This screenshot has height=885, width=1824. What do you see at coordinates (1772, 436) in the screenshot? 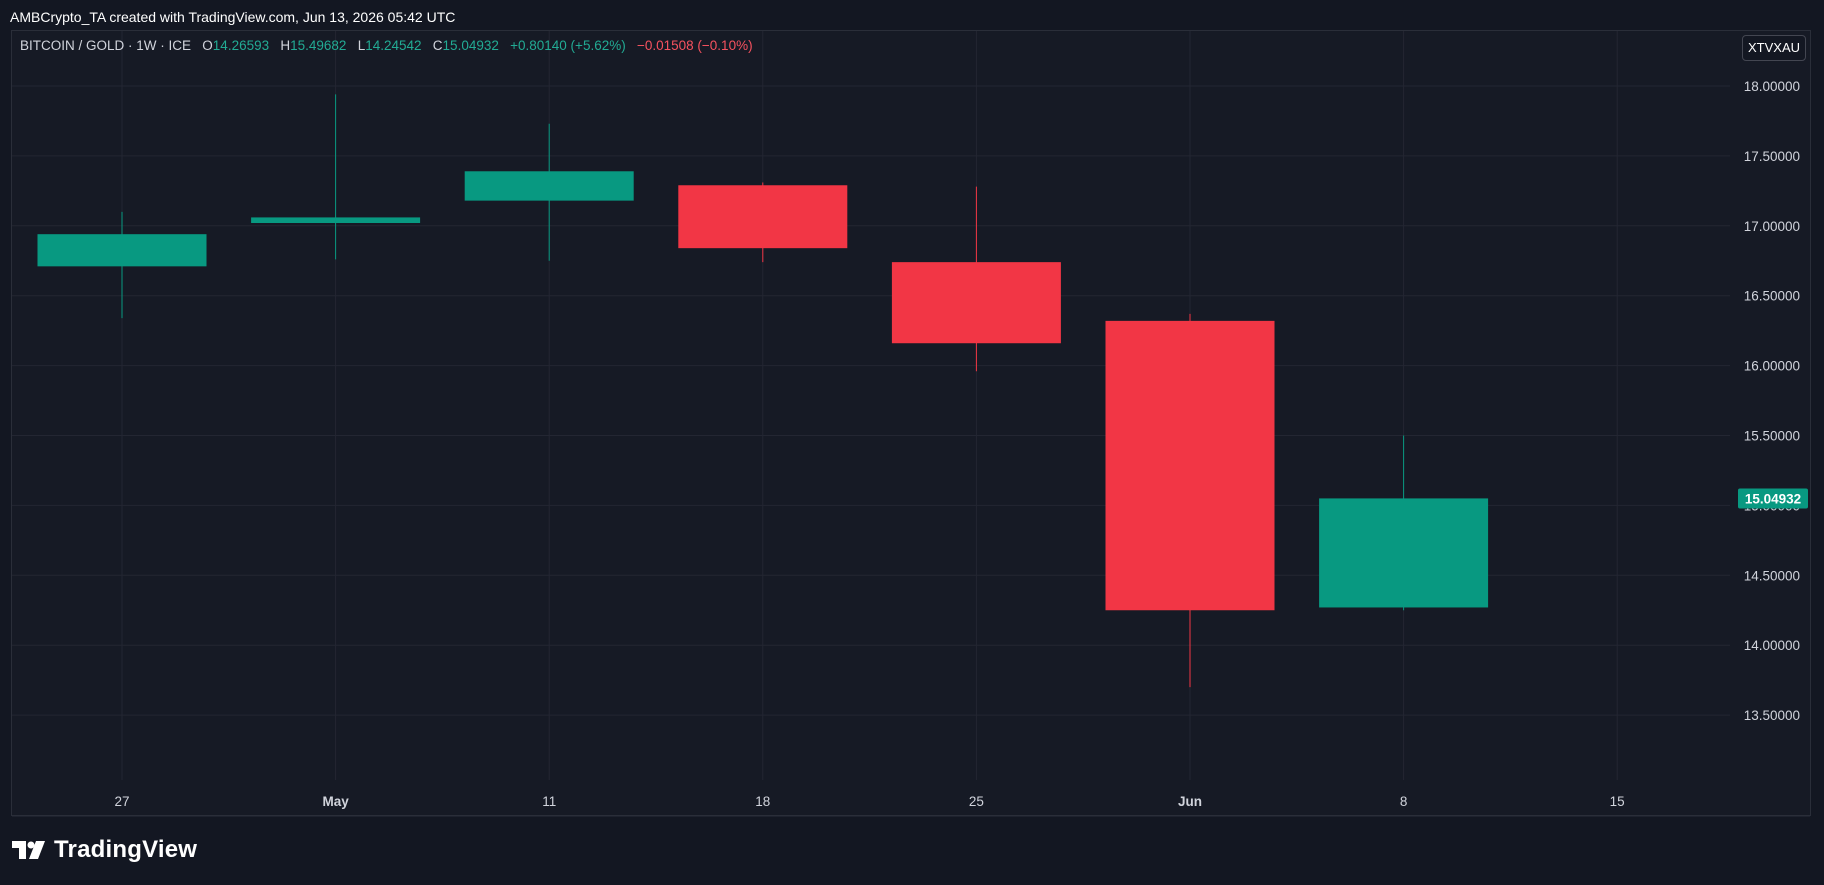
I see `y-tick-label: 15.50000` at bounding box center [1772, 436].